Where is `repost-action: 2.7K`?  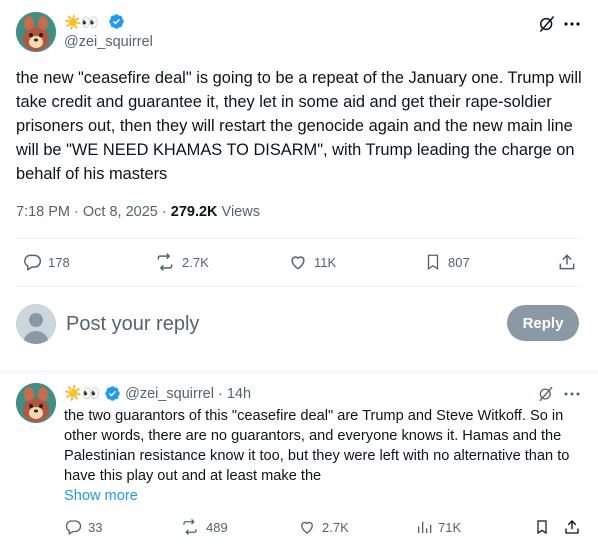
repost-action: 2.7K is located at coordinates (181, 262).